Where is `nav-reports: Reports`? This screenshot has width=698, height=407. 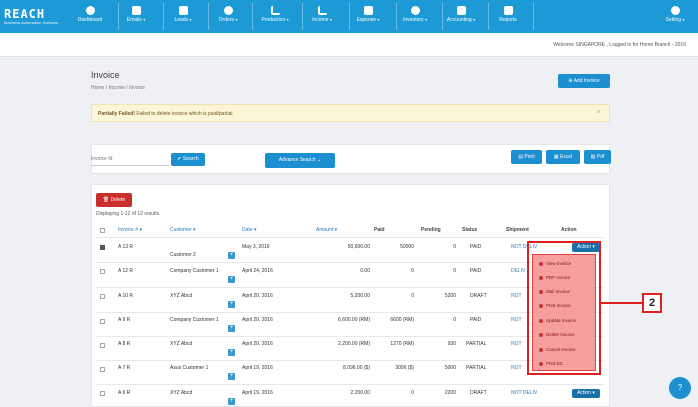 nav-reports: Reports is located at coordinates (508, 16).